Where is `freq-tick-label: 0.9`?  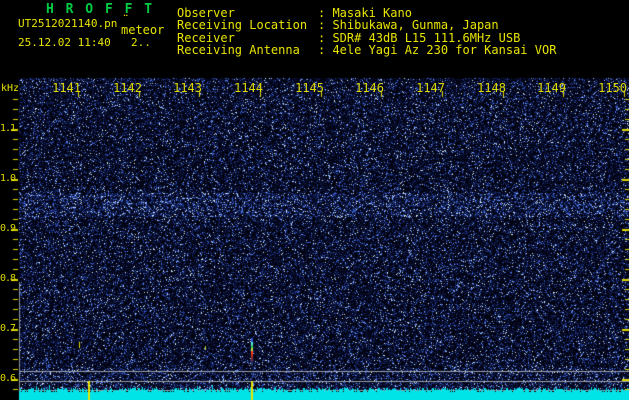 freq-tick-label: 0.9 is located at coordinates (8, 228).